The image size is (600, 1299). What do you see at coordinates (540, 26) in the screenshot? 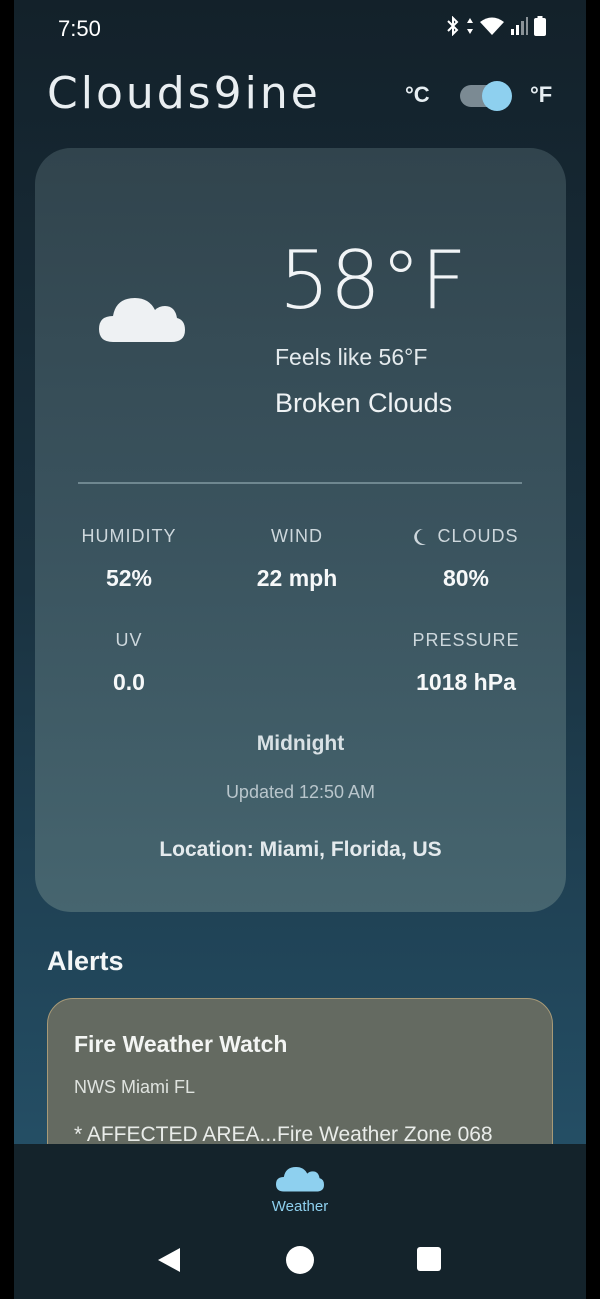
I see `battery-icon` at bounding box center [540, 26].